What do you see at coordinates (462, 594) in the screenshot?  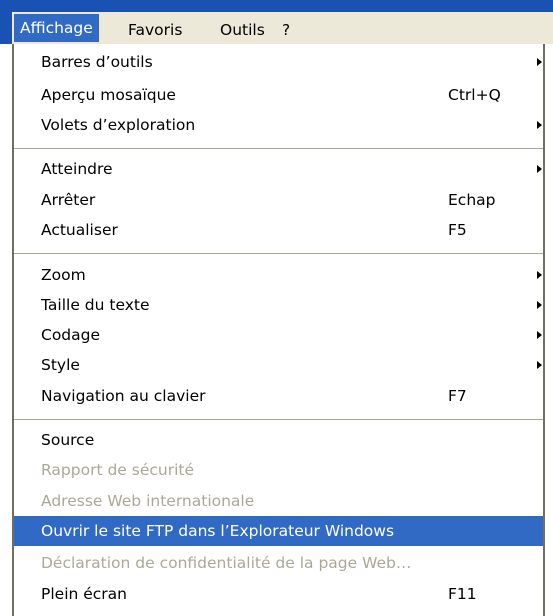 I see `menu-item-shortcut: F11` at bounding box center [462, 594].